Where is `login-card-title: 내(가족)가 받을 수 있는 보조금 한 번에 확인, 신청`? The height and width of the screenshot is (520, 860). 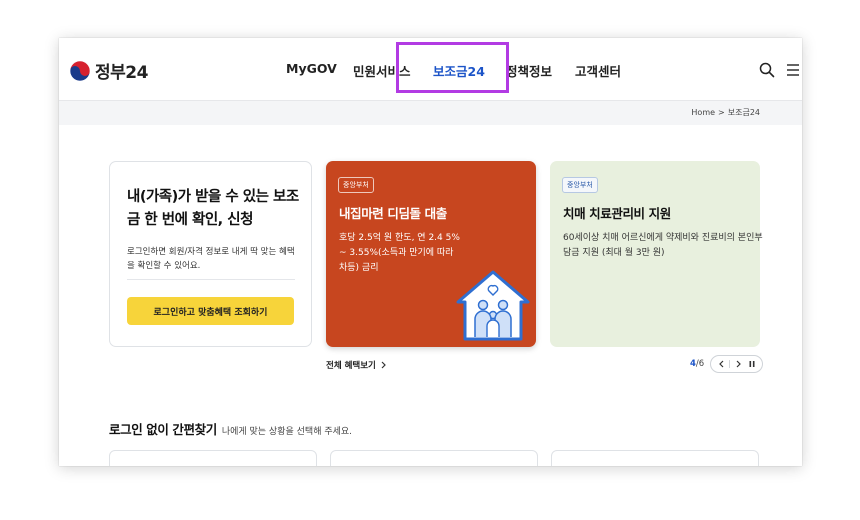
login-card-title: 내(가족)가 받을 수 있는 보조금 한 번에 확인, 신청 is located at coordinates (213, 208).